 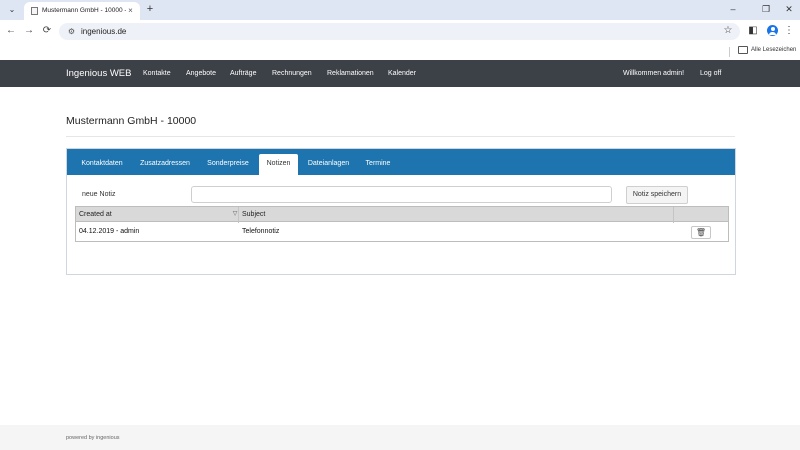 I want to click on nav-link-kontakte: Kontakte, so click(x=157, y=73).